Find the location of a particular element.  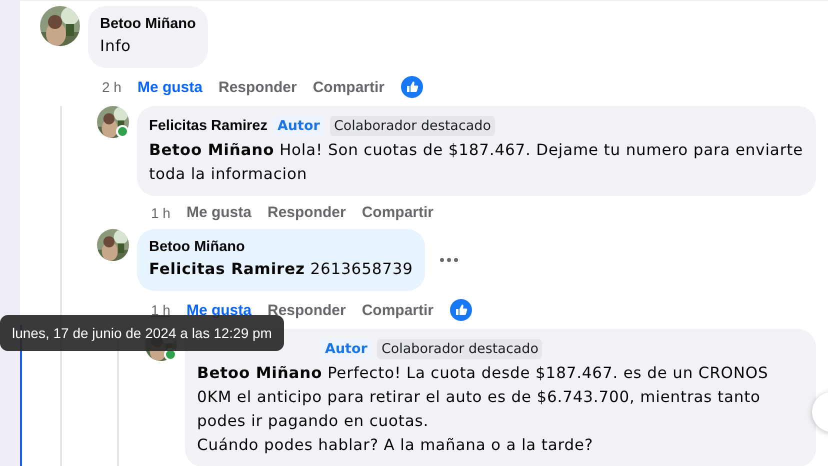

author-name: Felicitas Ramirez is located at coordinates (208, 126).